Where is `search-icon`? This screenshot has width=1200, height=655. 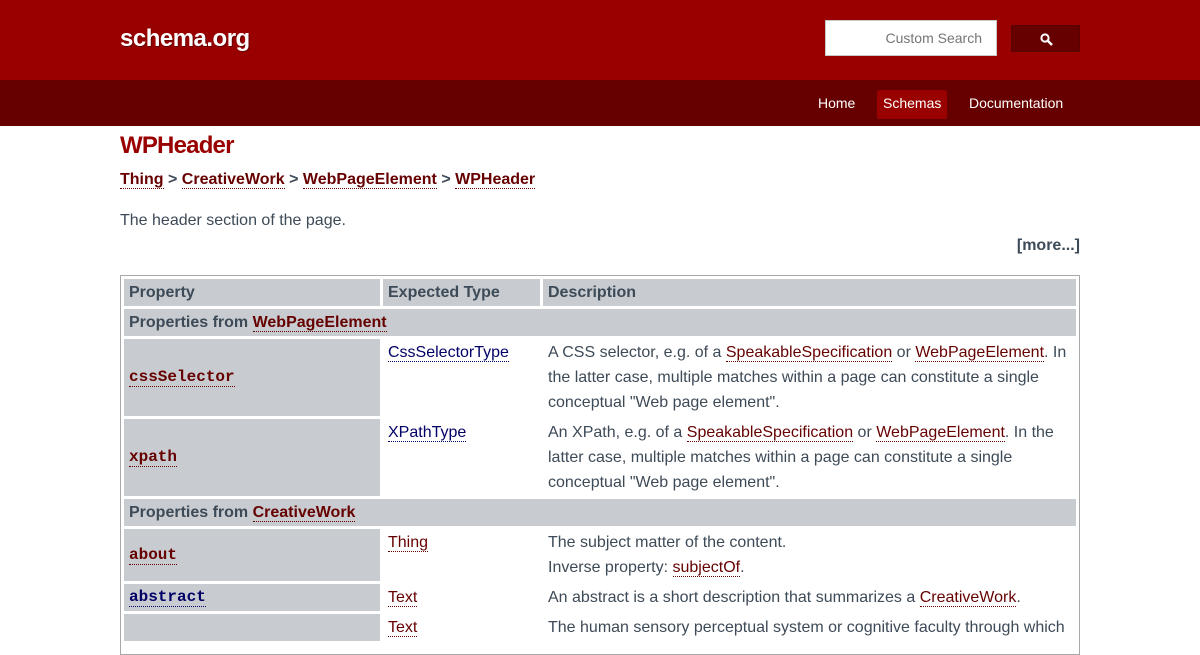 search-icon is located at coordinates (1046, 39).